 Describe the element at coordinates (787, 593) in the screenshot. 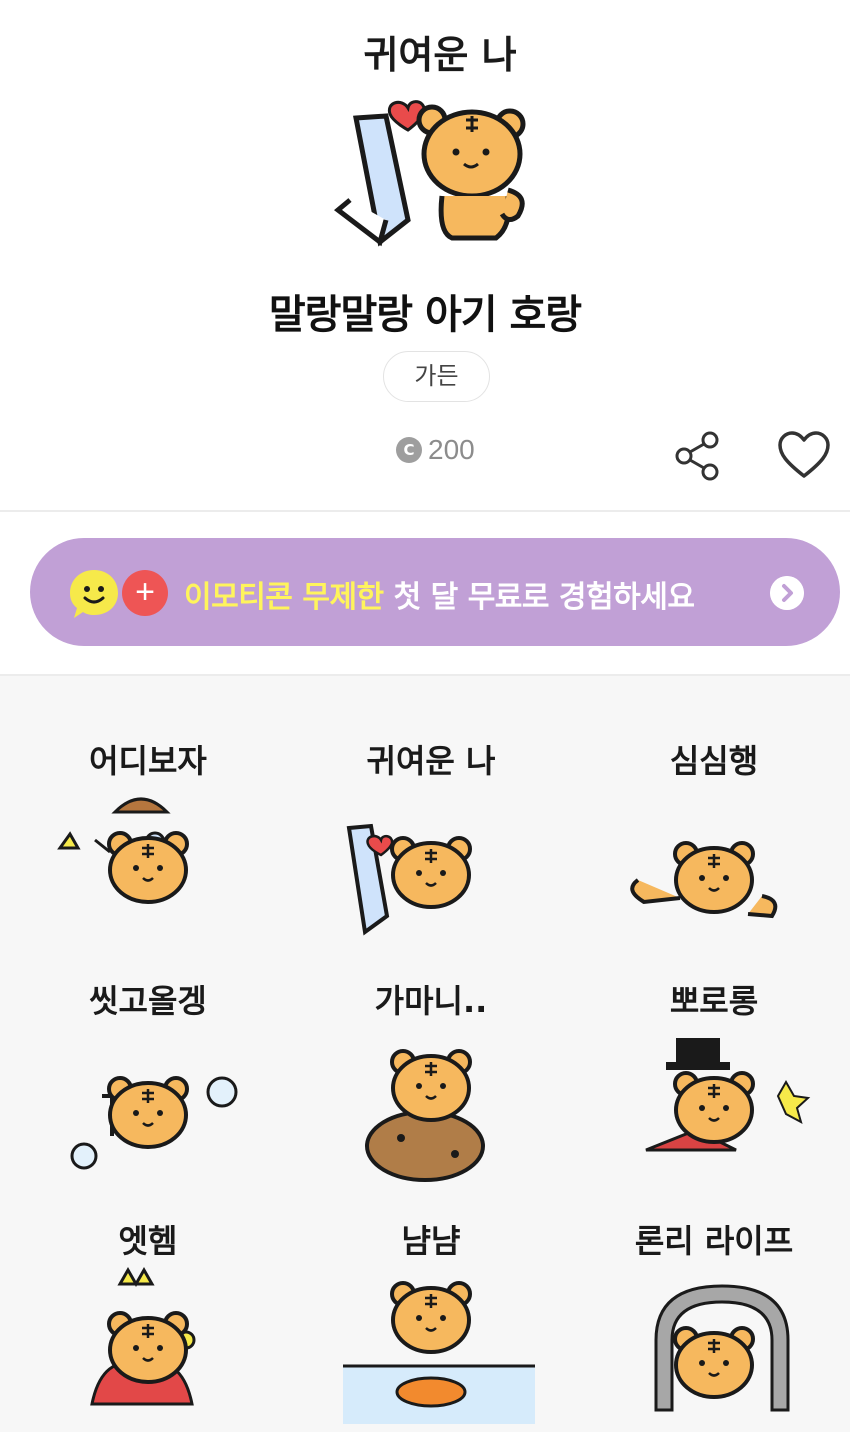

I see `chevron-right-icon` at that location.